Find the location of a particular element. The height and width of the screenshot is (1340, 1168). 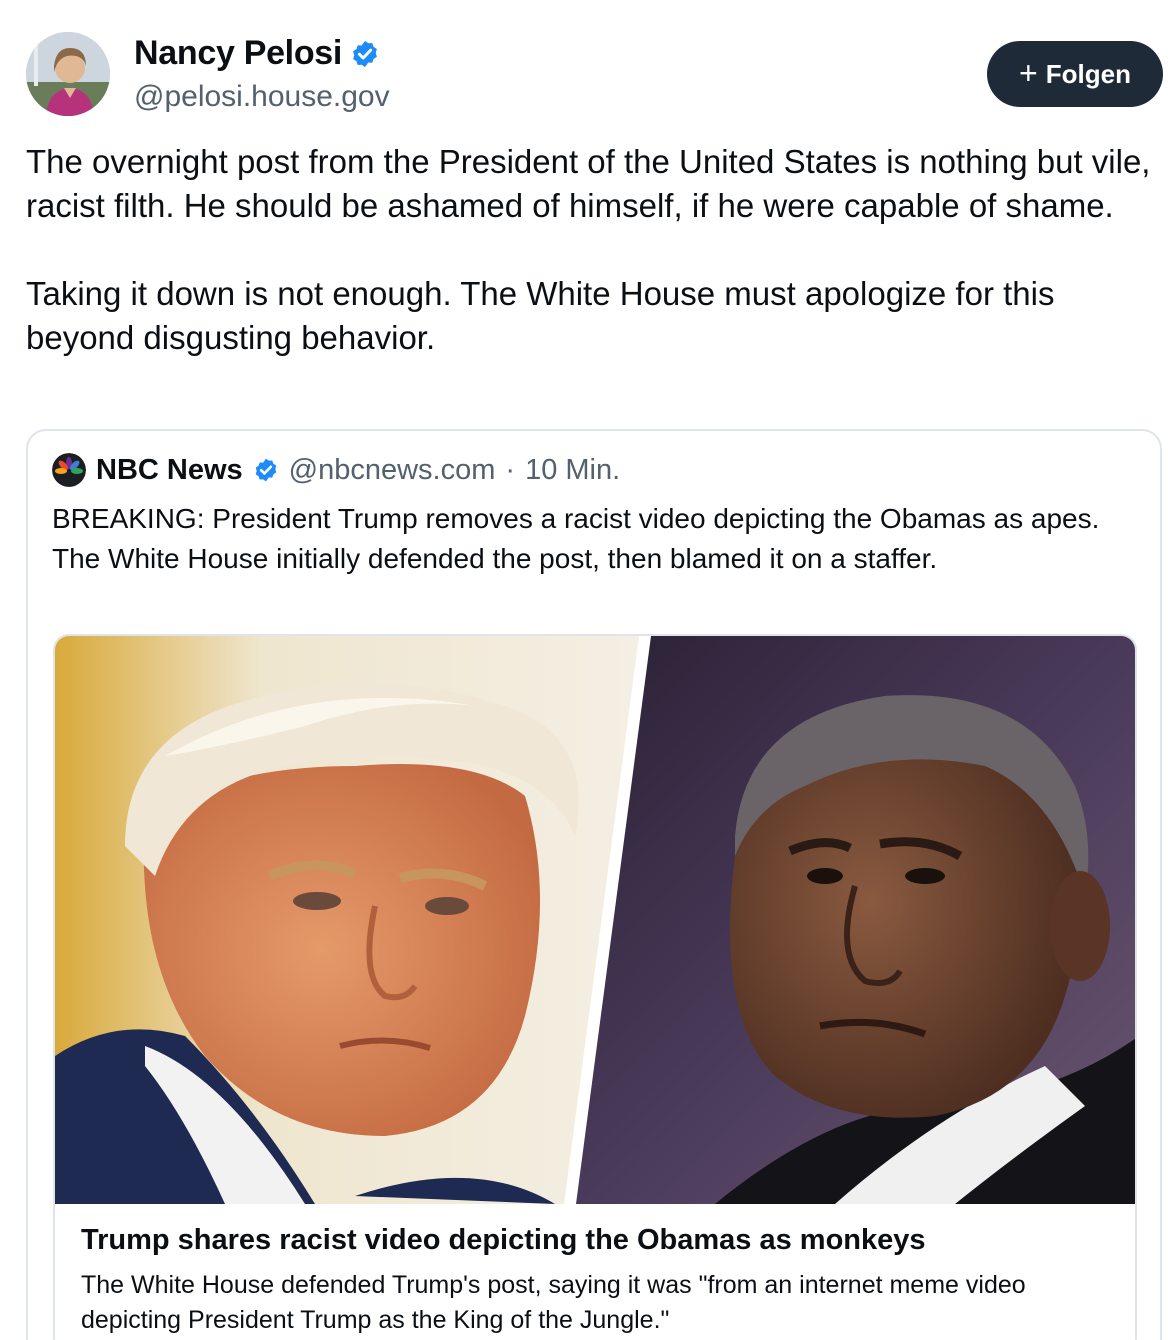

author-name-row: Nancy Pelosi is located at coordinates (257, 53).